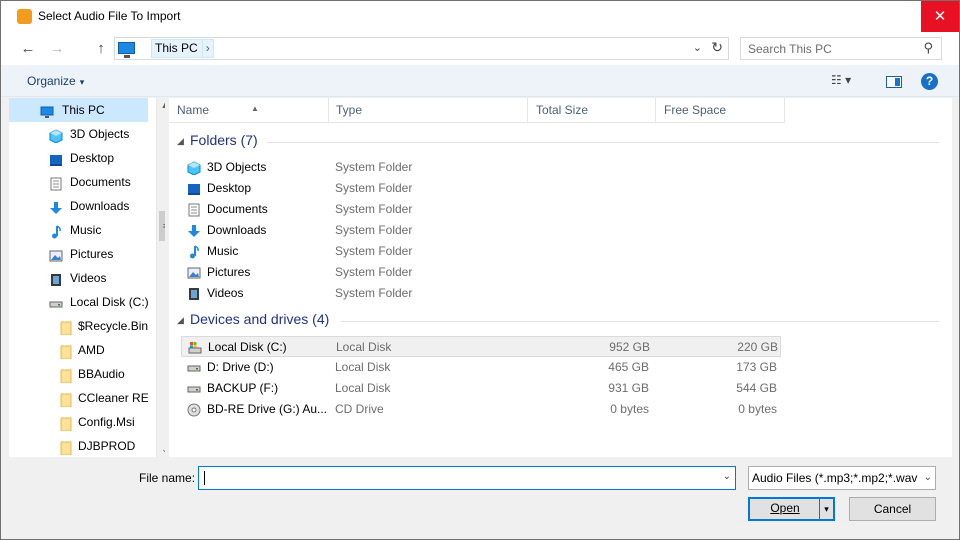 The height and width of the screenshot is (540, 960). I want to click on address-dropdown-icon: ⌄, so click(697, 47).